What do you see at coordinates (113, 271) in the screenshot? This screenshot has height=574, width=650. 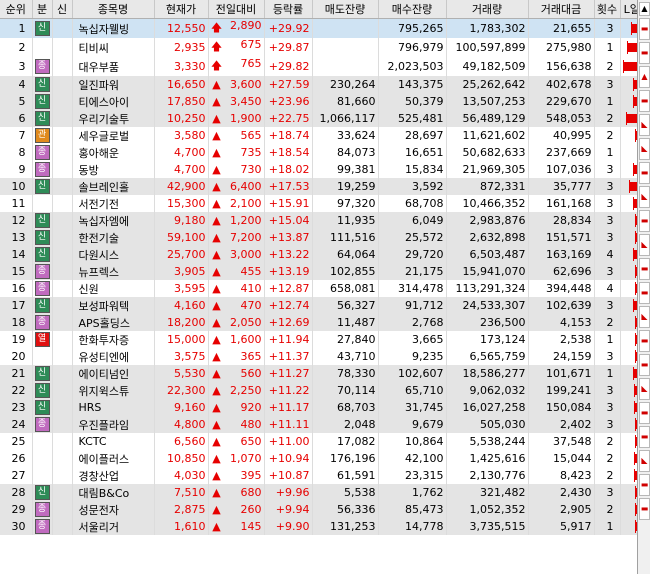 I see `stock-name: 뉴프렉스` at bounding box center [113, 271].